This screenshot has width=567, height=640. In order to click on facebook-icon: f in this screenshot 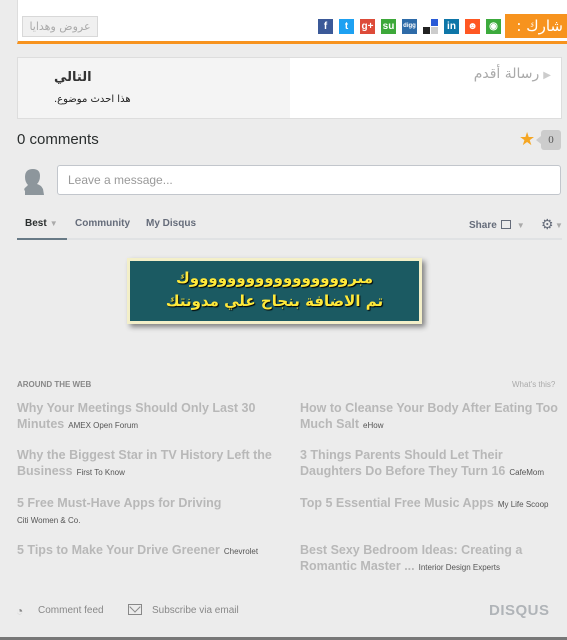, I will do `click(325, 26)`.